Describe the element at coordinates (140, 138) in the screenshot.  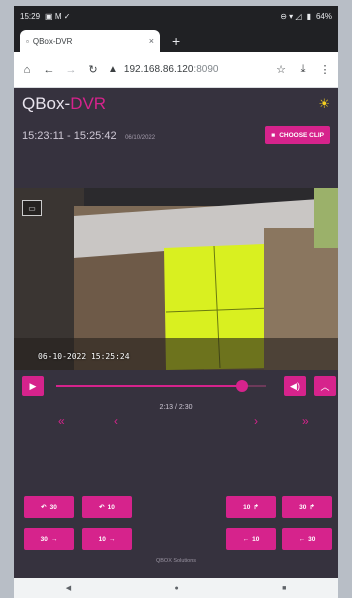
I see `clip-date: 06/10/2022` at that location.